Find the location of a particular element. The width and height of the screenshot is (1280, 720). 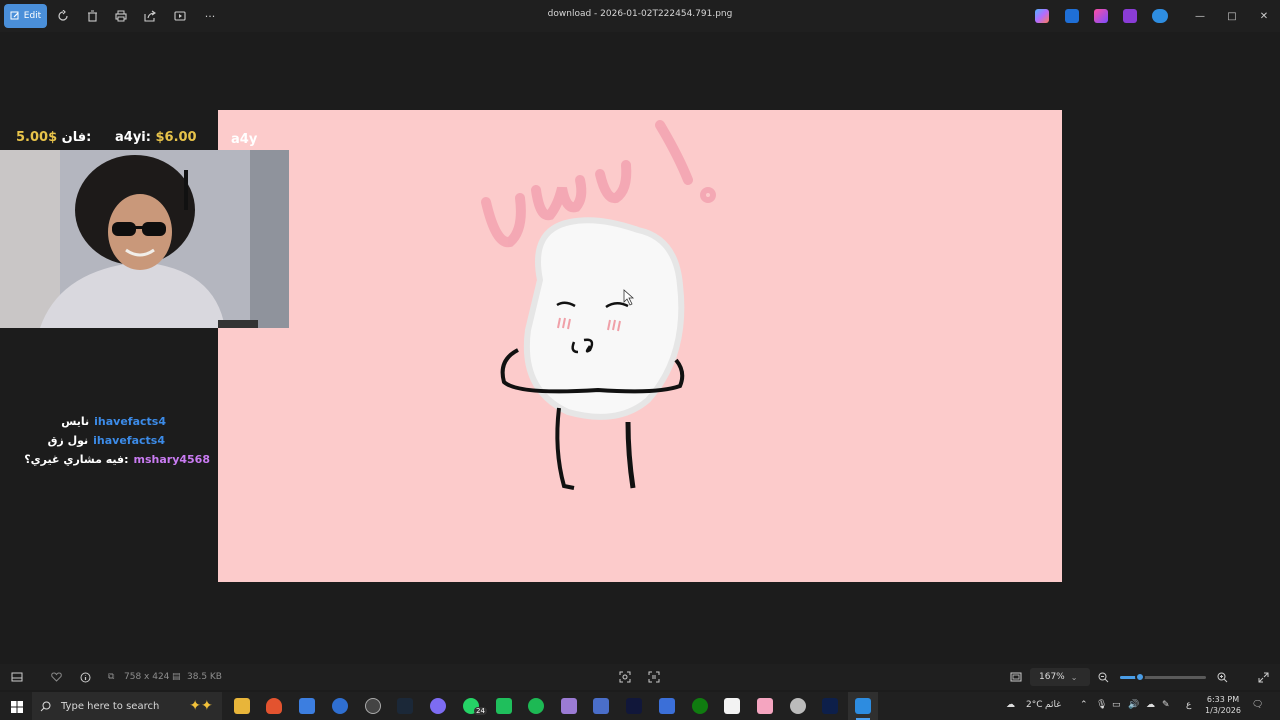

fullscreen-icon is located at coordinates (1263, 677).